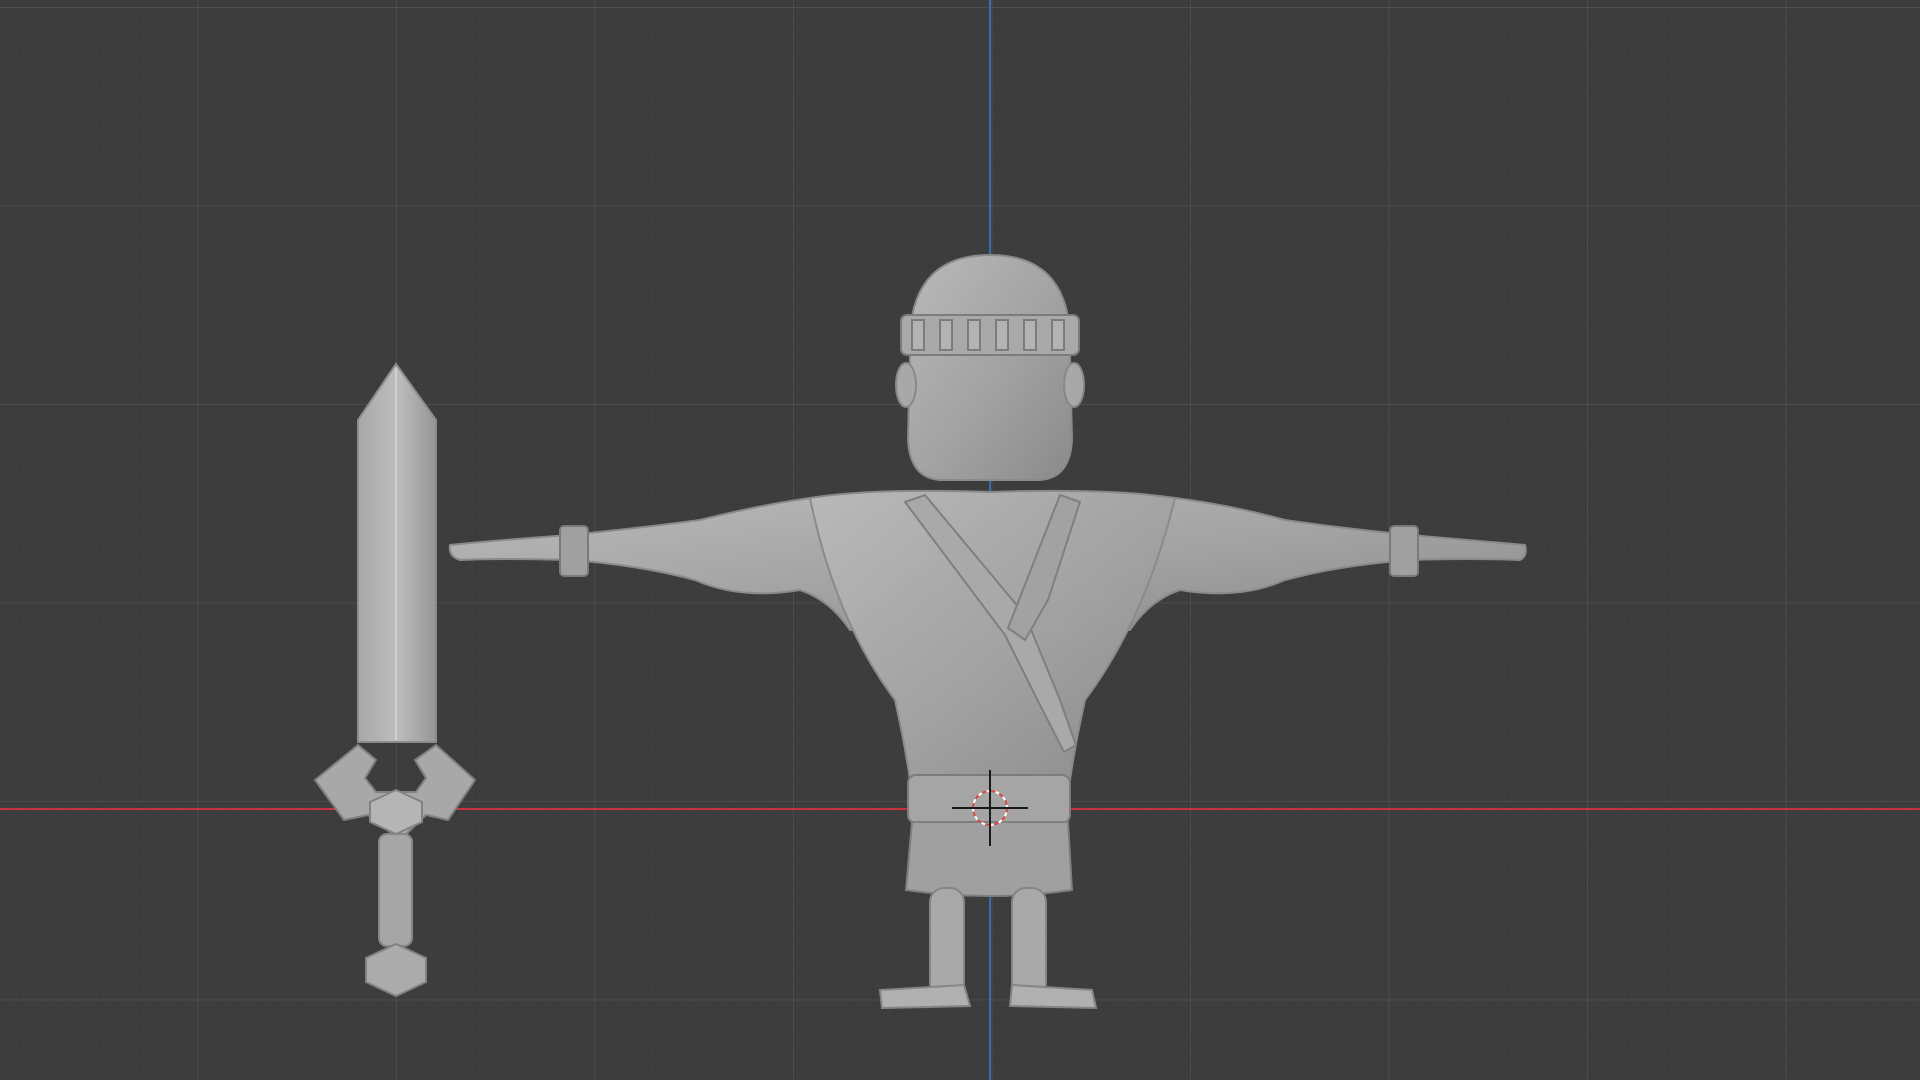  I want to click on left-leg, so click(947, 943).